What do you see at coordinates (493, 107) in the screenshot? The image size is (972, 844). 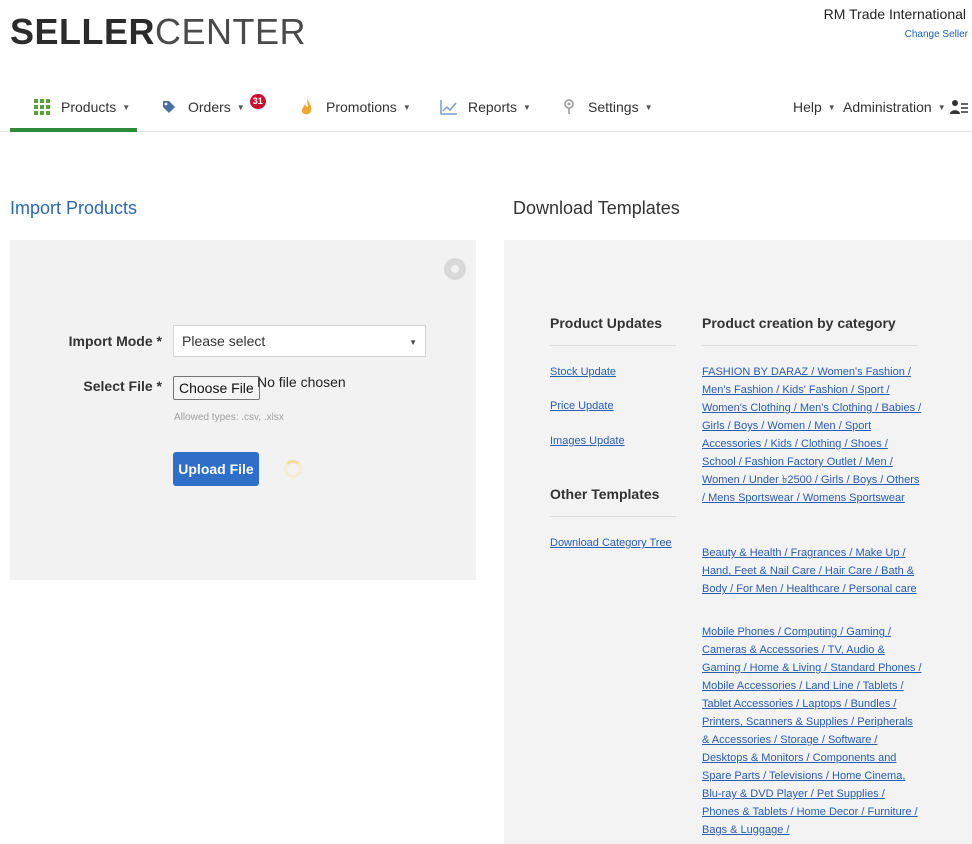 I see `nav-reports-label: Reports` at bounding box center [493, 107].